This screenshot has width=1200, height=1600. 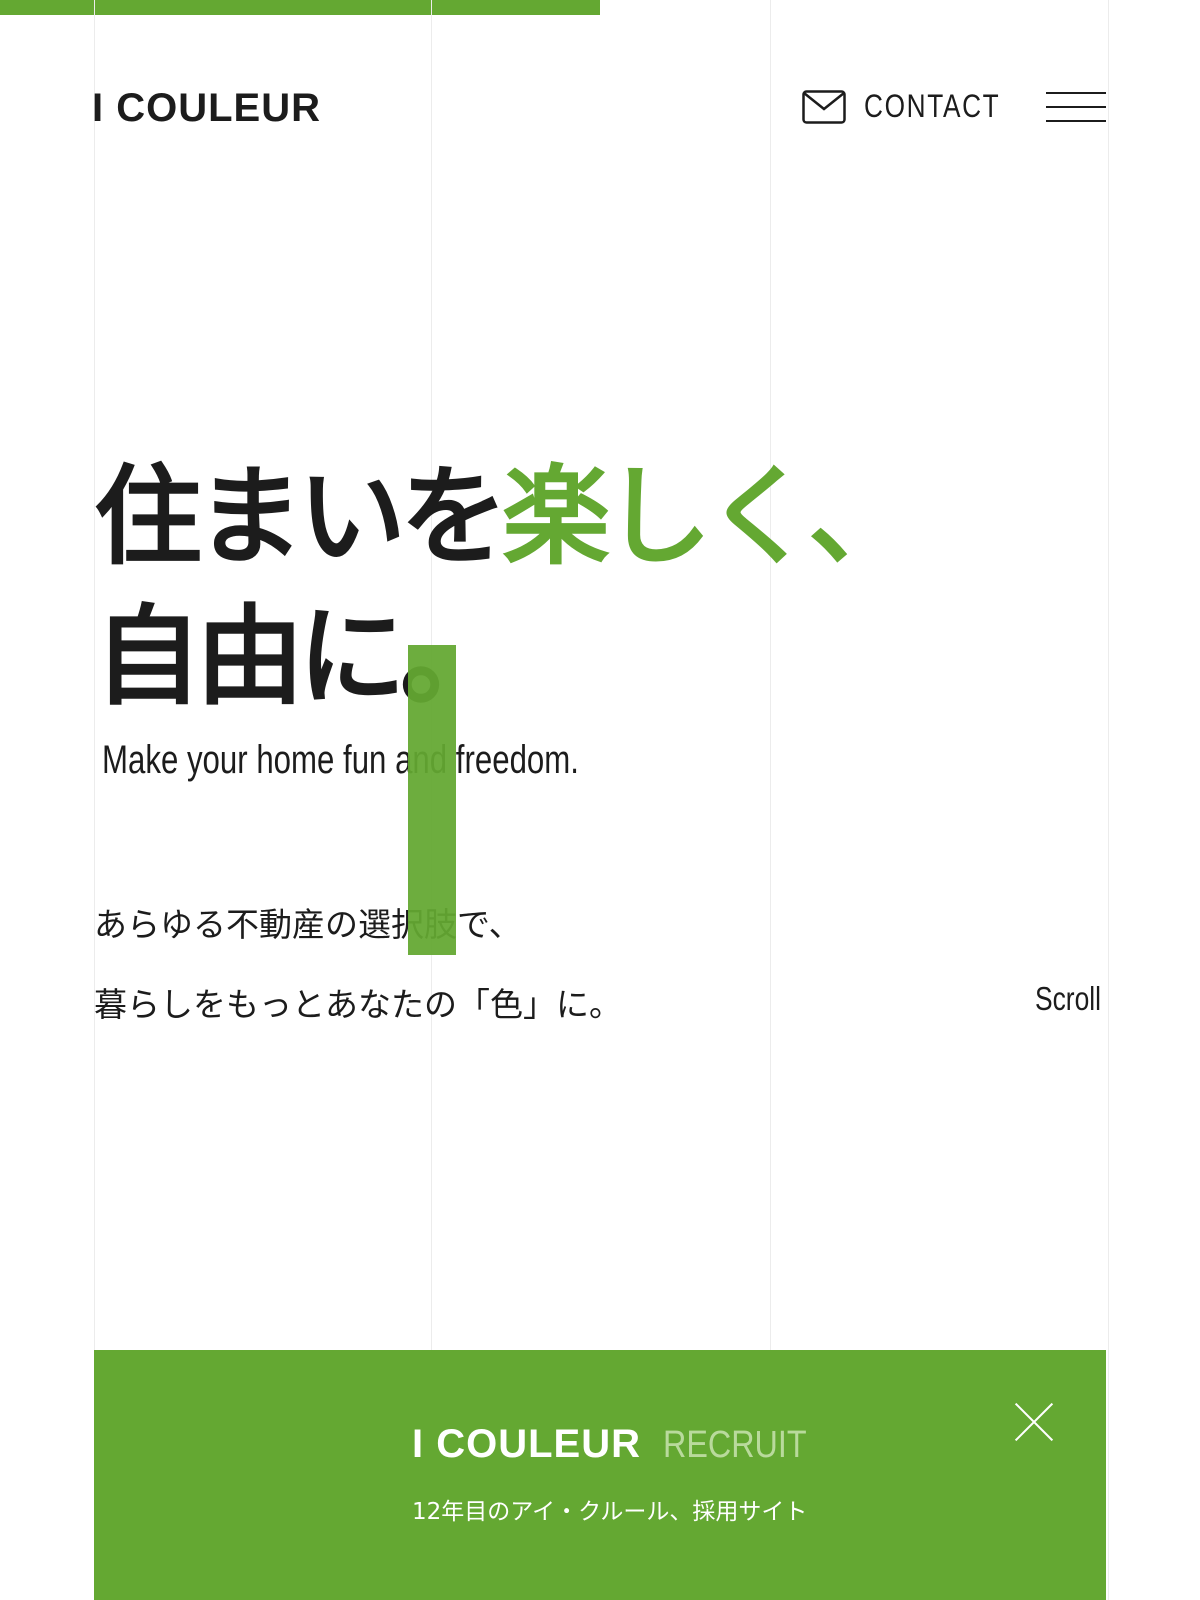 I want to click on headline-accent-text: 楽しく、, so click(x=709, y=517).